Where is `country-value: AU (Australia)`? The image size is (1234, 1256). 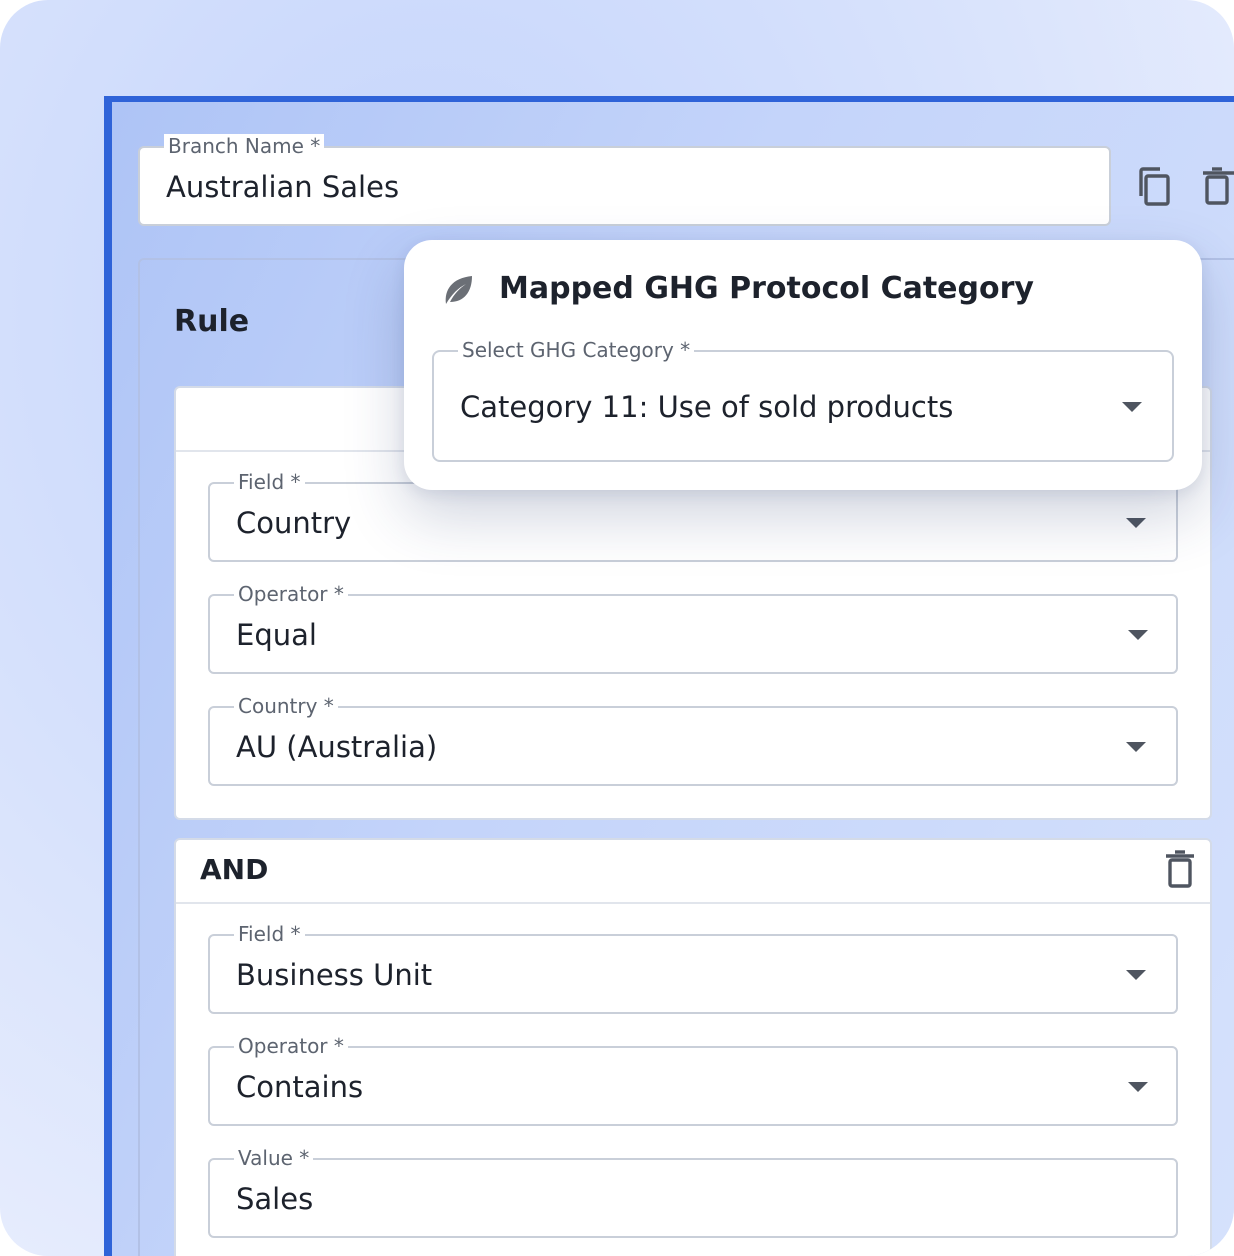
country-value: AU (Australia) is located at coordinates (337, 747).